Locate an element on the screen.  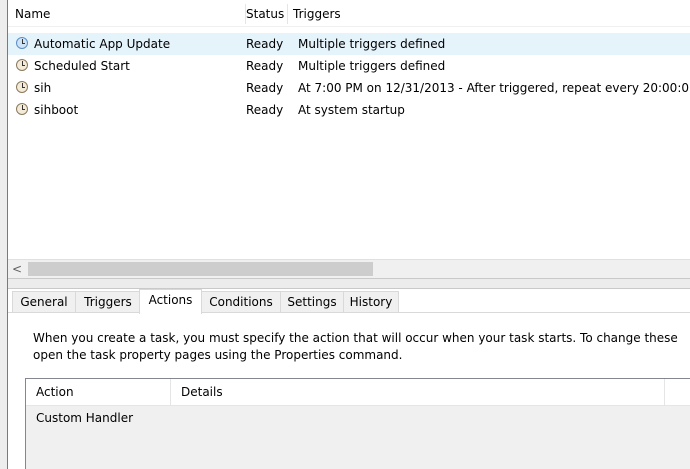
column-header-action-label: Action is located at coordinates (55, 392).